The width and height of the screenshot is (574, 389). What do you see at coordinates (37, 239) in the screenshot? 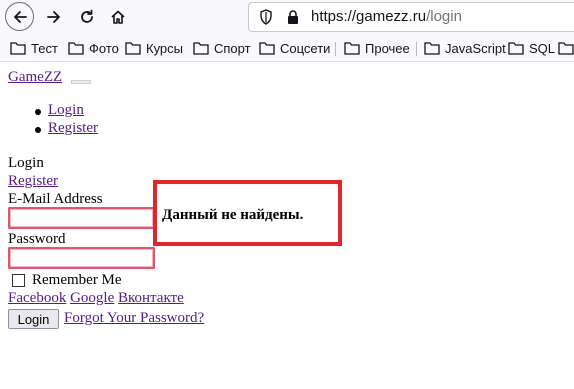
I see `password-label: Password` at bounding box center [37, 239].